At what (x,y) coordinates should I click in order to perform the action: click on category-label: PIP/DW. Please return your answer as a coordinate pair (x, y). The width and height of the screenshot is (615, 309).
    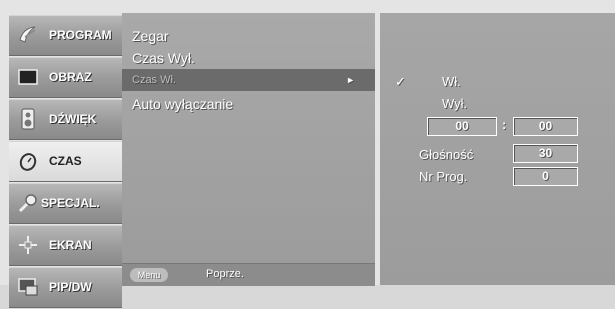
    Looking at the image, I should click on (70, 287).